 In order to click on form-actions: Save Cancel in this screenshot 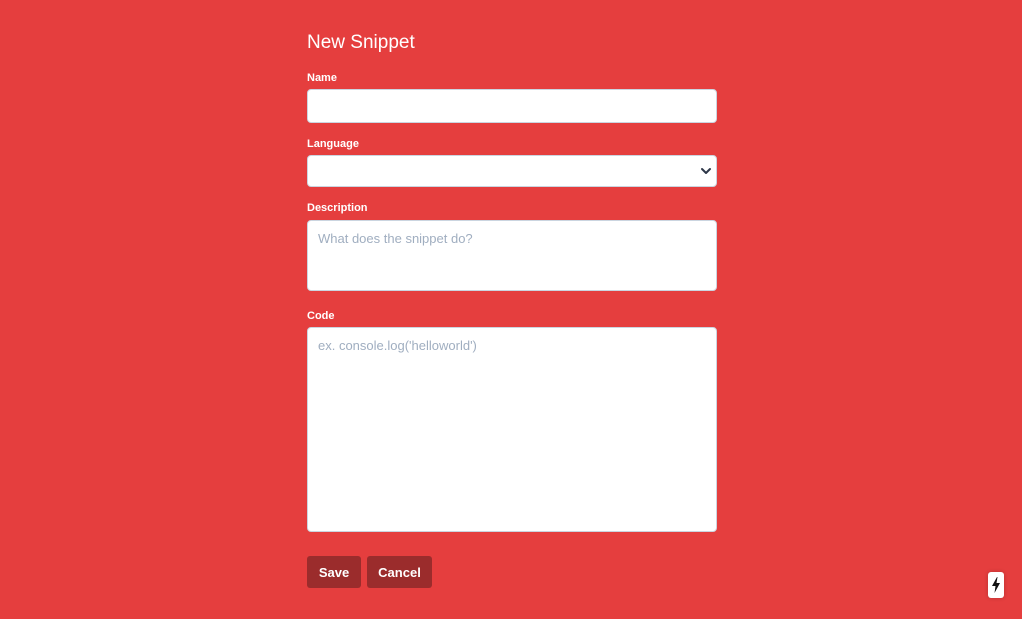, I will do `click(369, 572)`.